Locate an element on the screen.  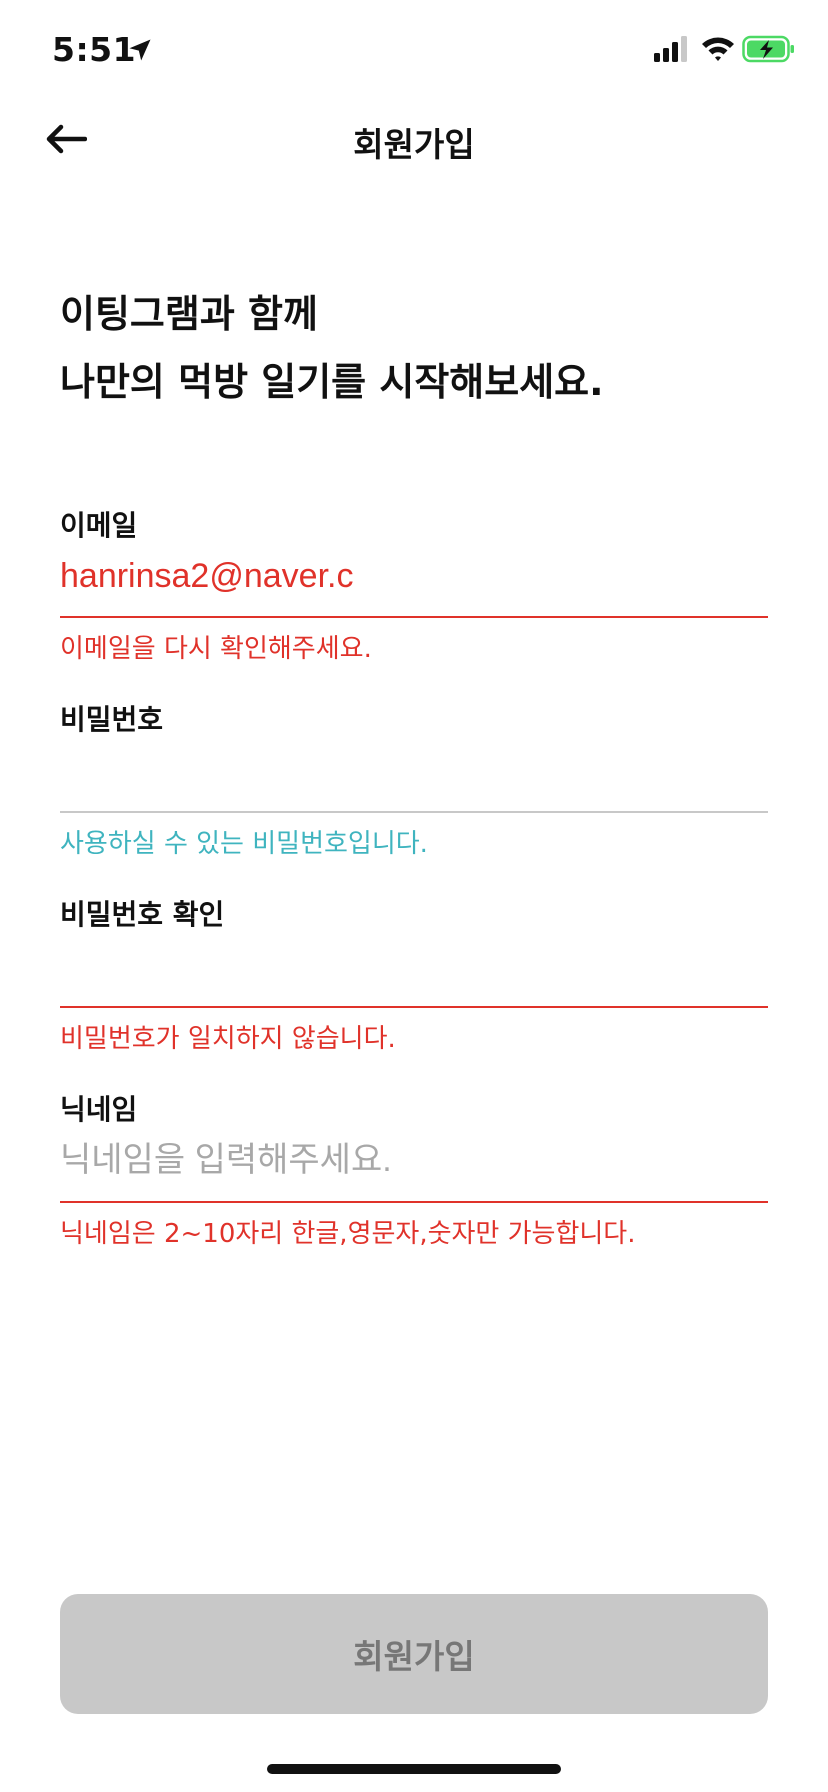
status-bar: 5:51 is located at coordinates (414, 50).